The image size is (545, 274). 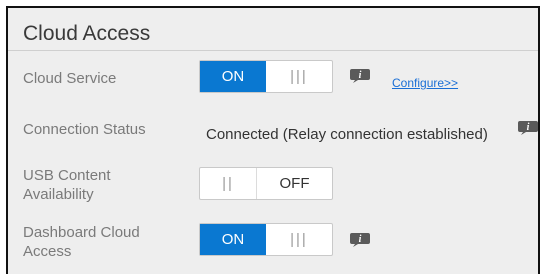 What do you see at coordinates (87, 33) in the screenshot?
I see `panel-title: Cloud Access` at bounding box center [87, 33].